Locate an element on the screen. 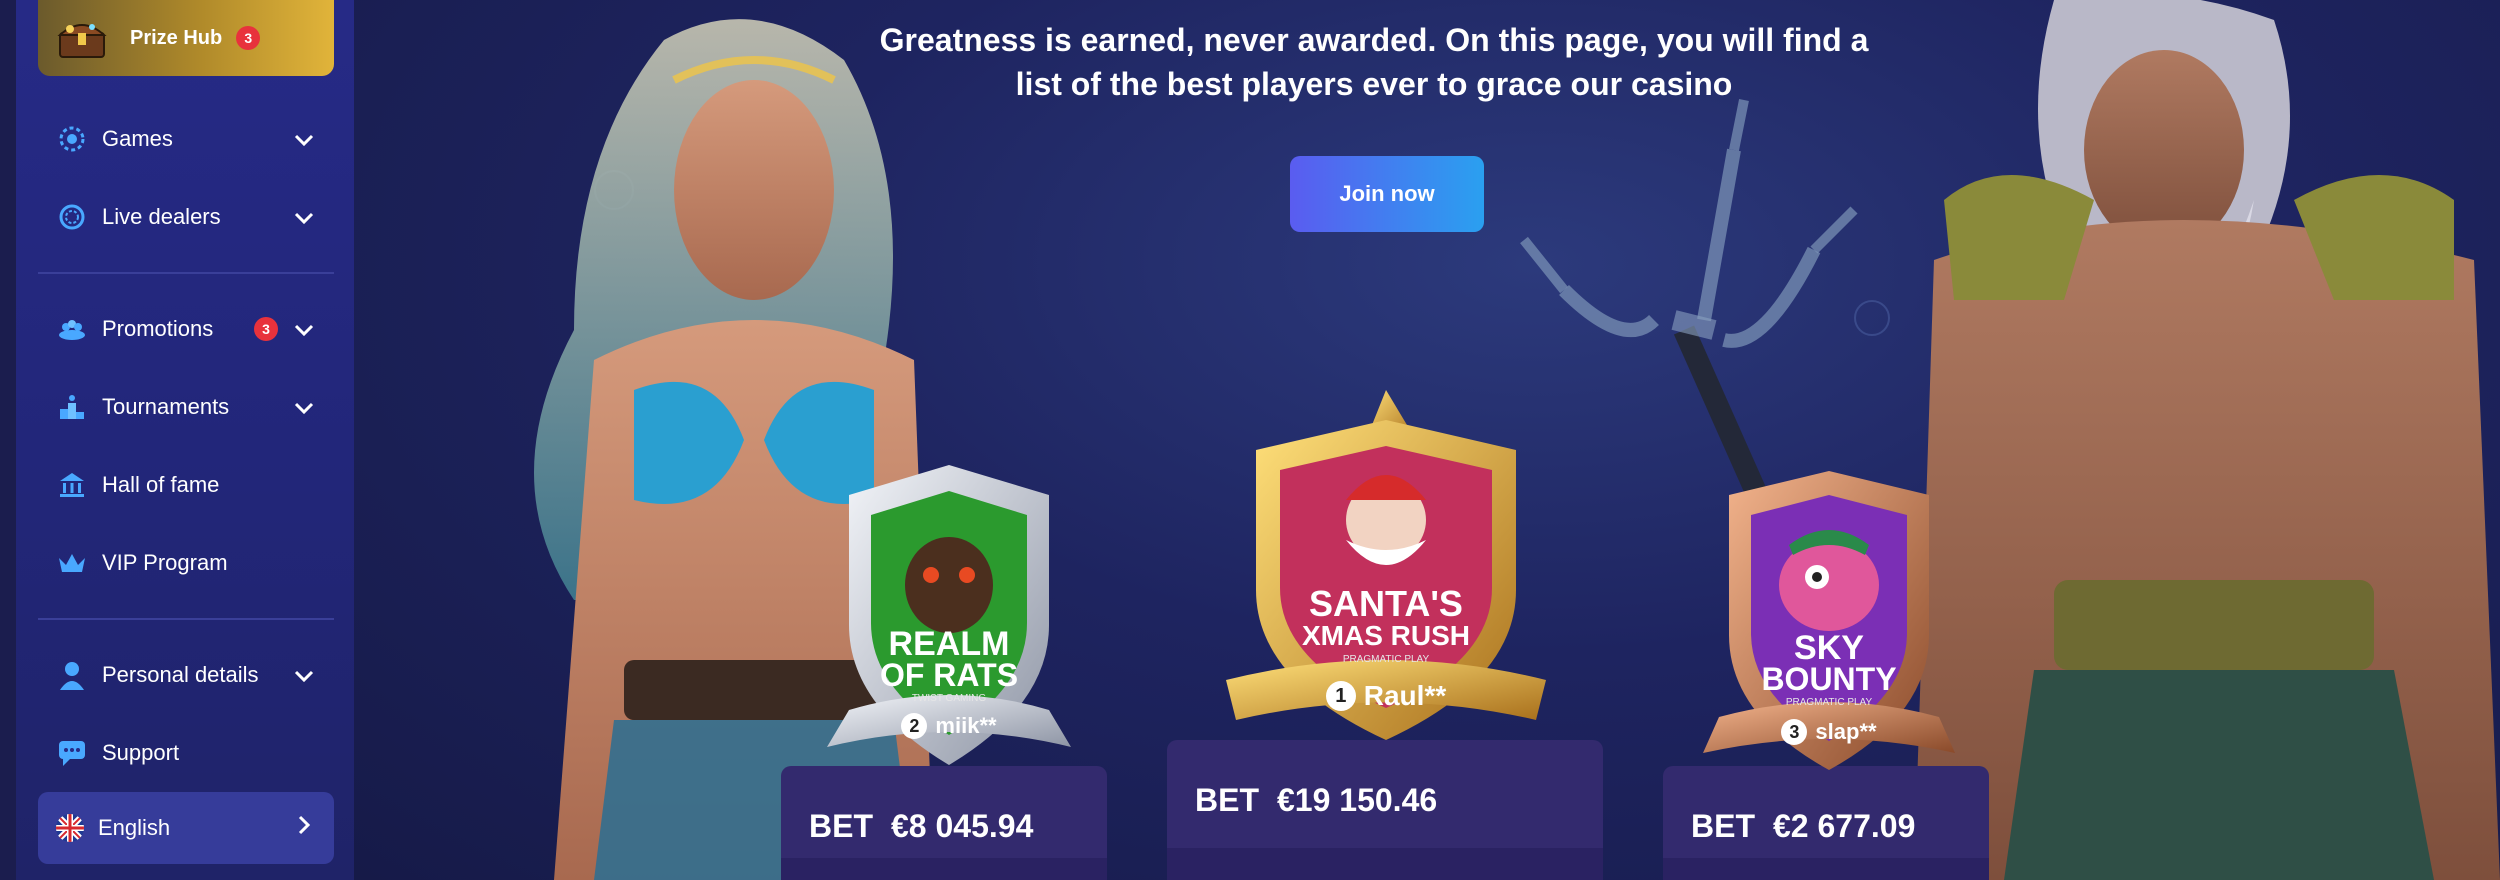 The image size is (2500, 880). sidebar-item-vip-program: VIP Program is located at coordinates (186, 563).